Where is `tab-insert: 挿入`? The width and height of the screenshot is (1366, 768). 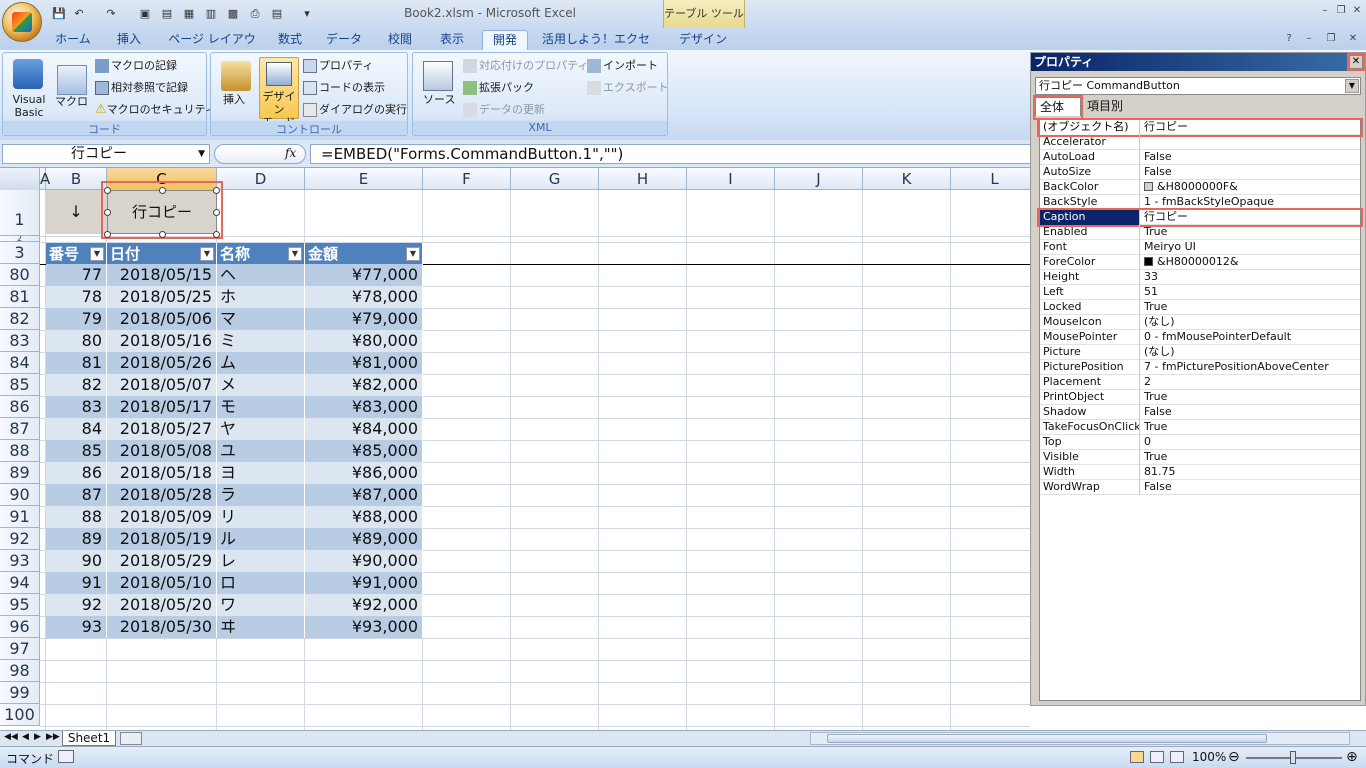 tab-insert: 挿入 is located at coordinates (129, 40).